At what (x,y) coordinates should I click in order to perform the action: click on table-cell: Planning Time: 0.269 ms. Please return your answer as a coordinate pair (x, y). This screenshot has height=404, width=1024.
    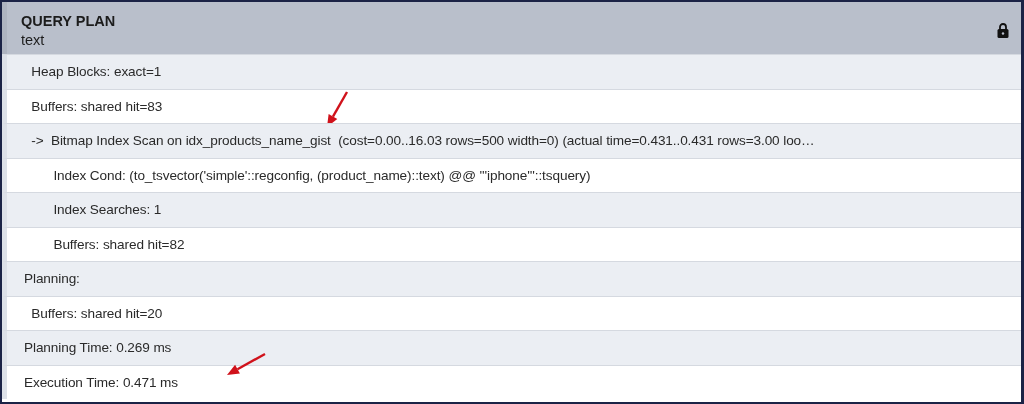
    Looking at the image, I should click on (98, 348).